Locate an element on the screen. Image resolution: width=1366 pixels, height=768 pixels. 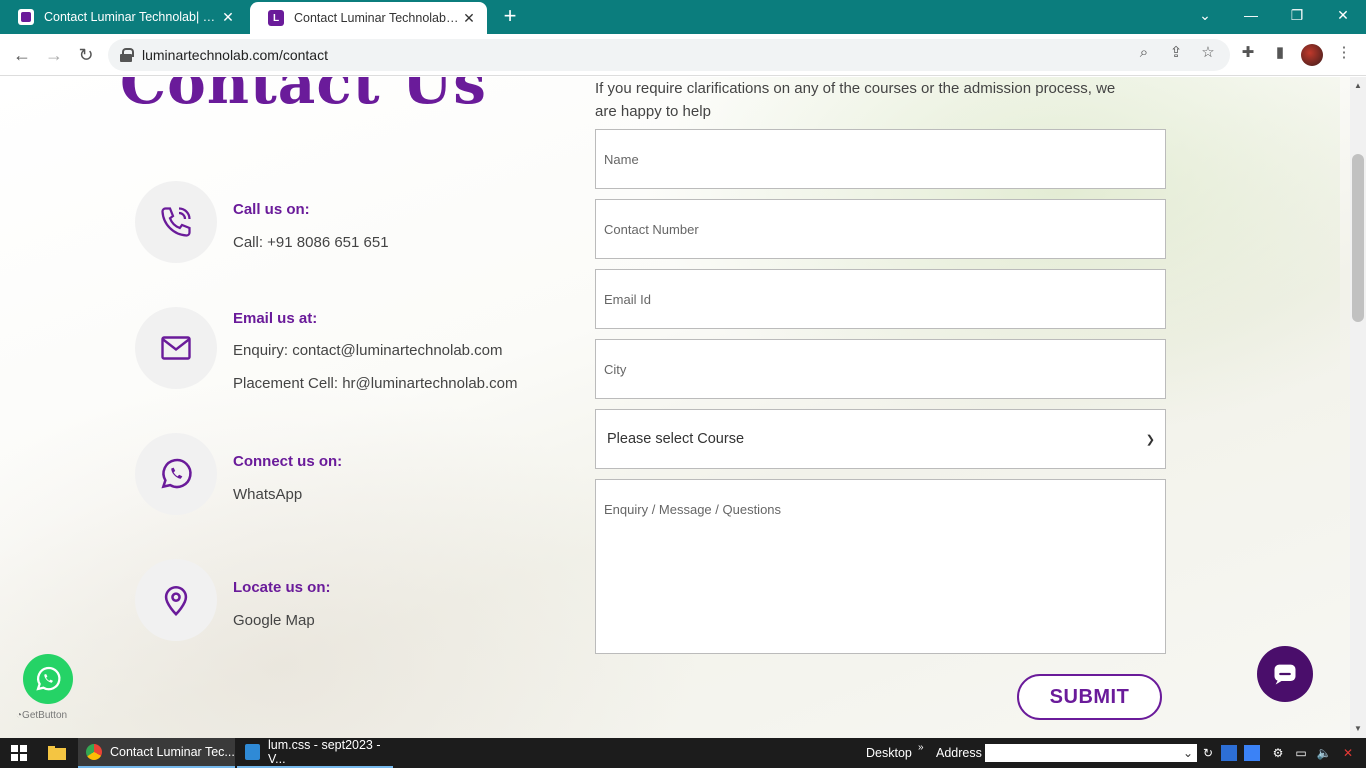
page-title: Contact Us is located at coordinates (303, 97).